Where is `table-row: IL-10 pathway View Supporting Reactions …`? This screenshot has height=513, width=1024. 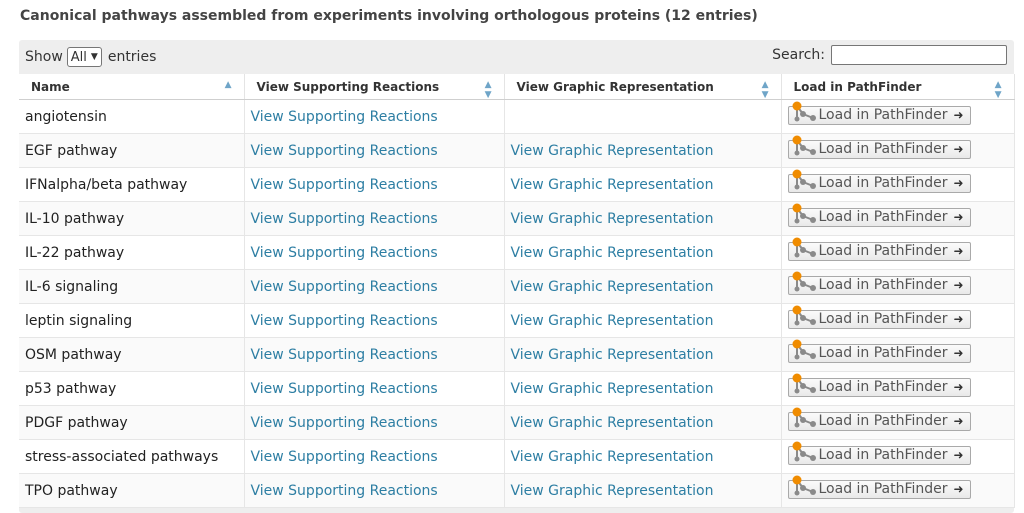
table-row: IL-10 pathway View Supporting Reactions … is located at coordinates (517, 218).